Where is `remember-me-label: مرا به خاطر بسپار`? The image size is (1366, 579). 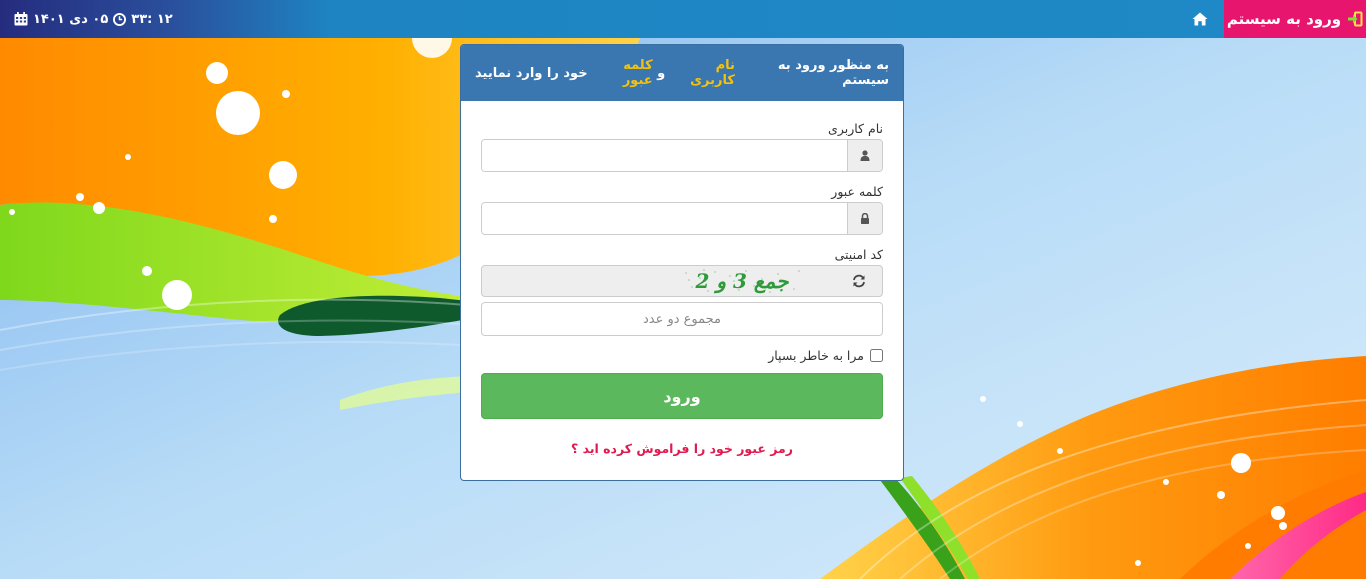
remember-me-label: مرا به خاطر بسپار is located at coordinates (816, 355).